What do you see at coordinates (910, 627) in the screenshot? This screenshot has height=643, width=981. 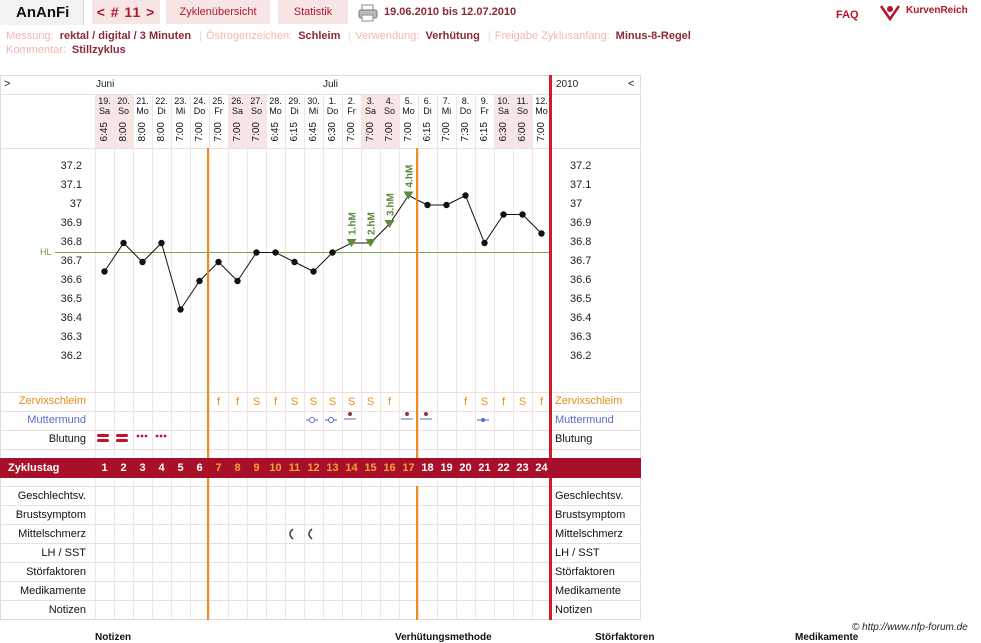 I see `copyright-notice: © http://www.nfp-forum.de` at bounding box center [910, 627].